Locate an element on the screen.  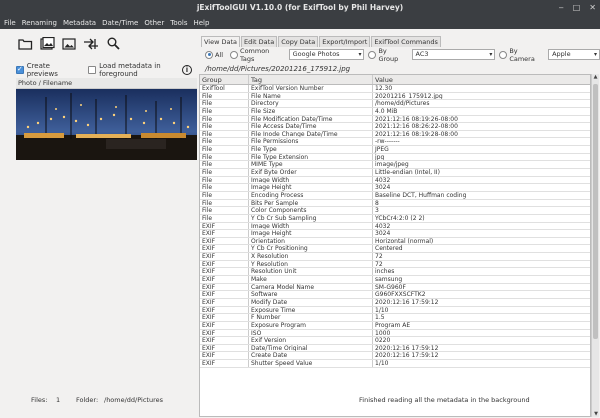
menu-file: File is located at coordinates (10, 23).